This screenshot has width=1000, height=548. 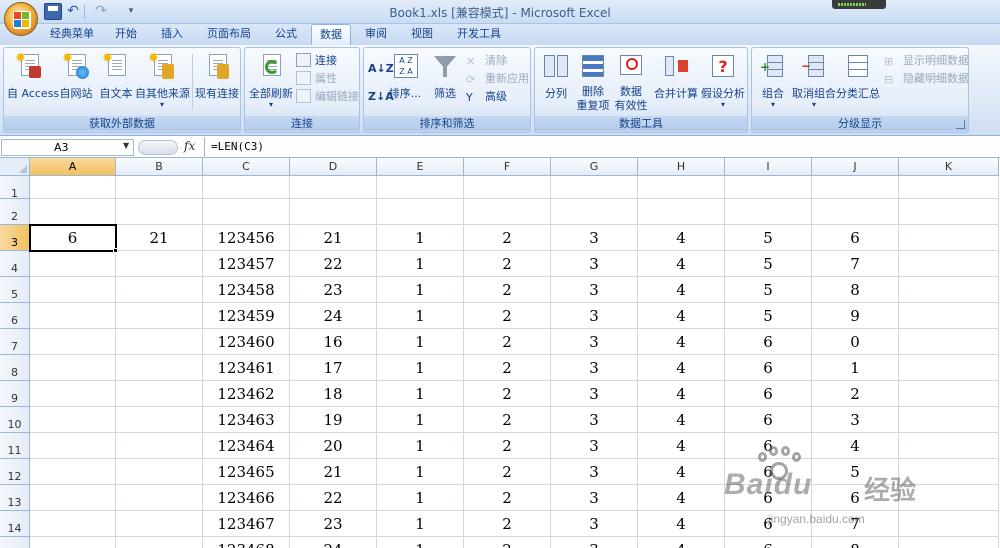 I want to click on cell-g7: 3, so click(x=594, y=342).